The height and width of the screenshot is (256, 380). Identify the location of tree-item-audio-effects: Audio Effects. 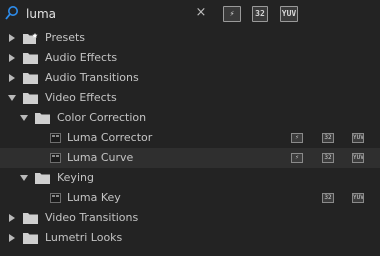
(190, 58).